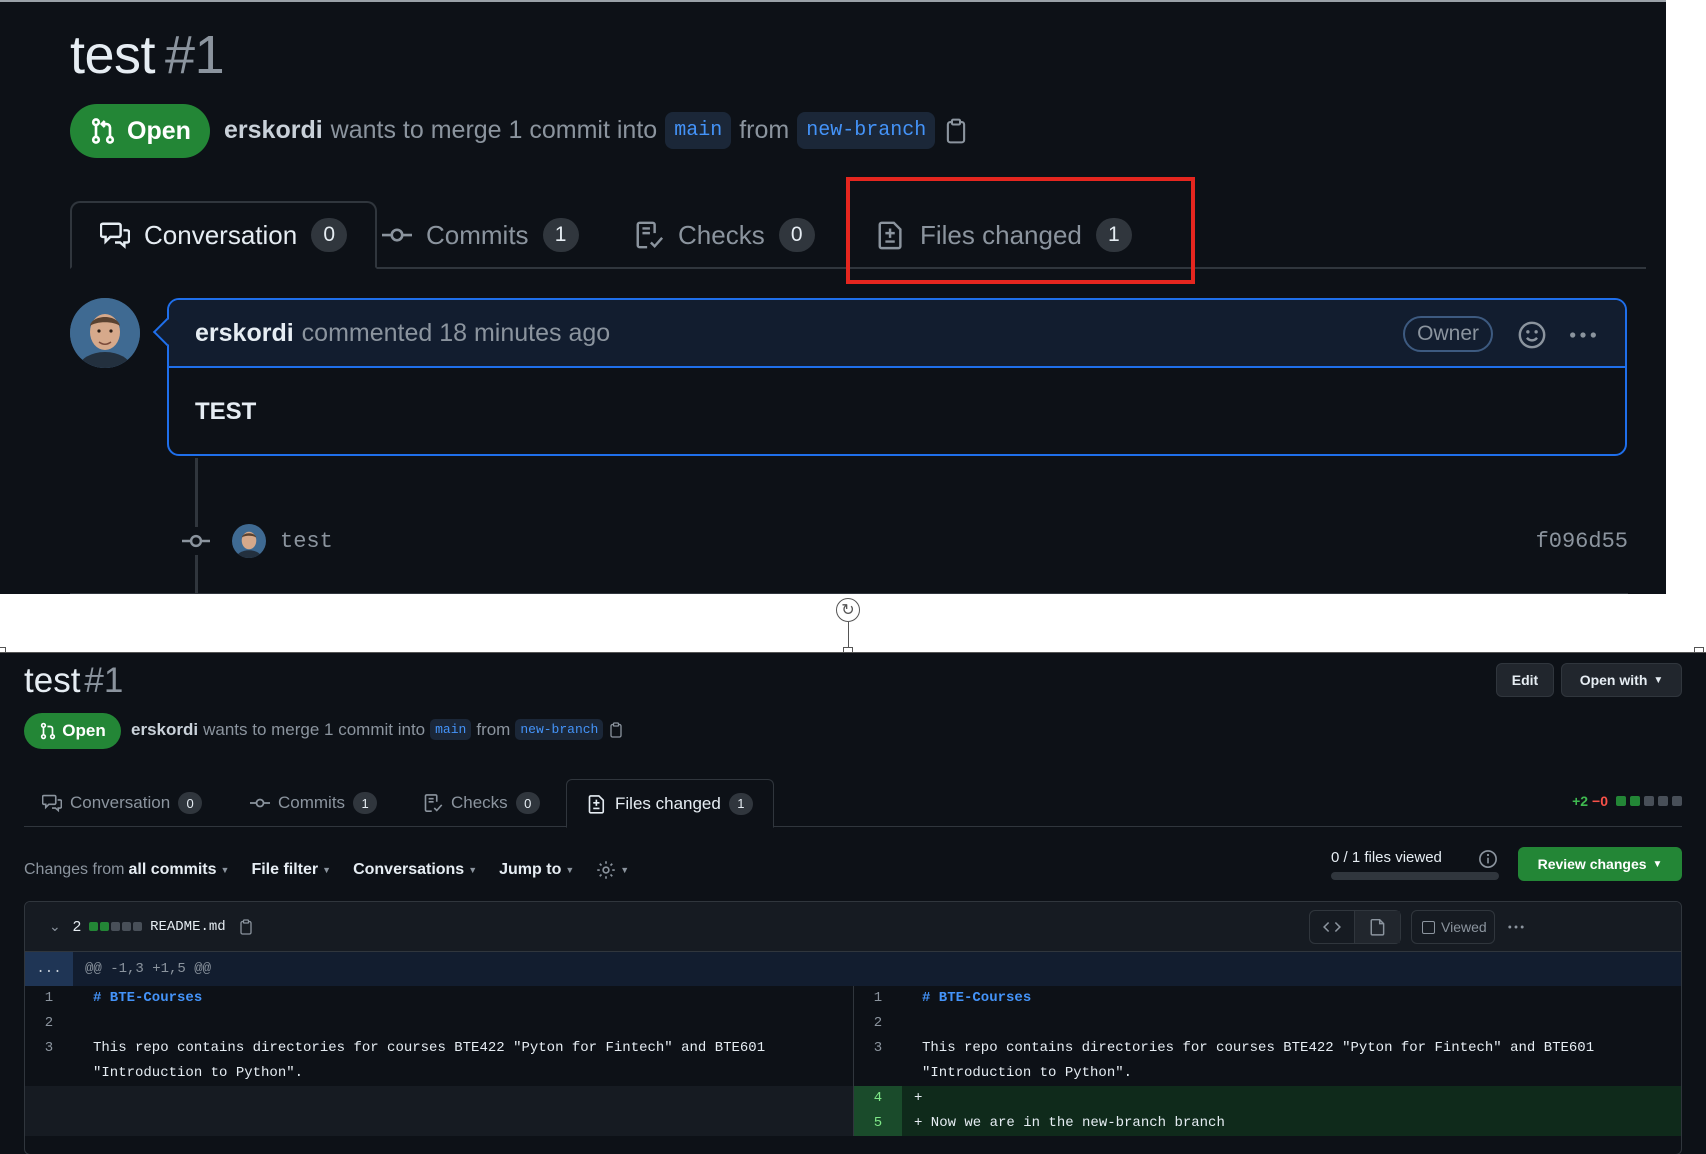  Describe the element at coordinates (306, 541) in the screenshot. I see `commit-message: test` at that location.